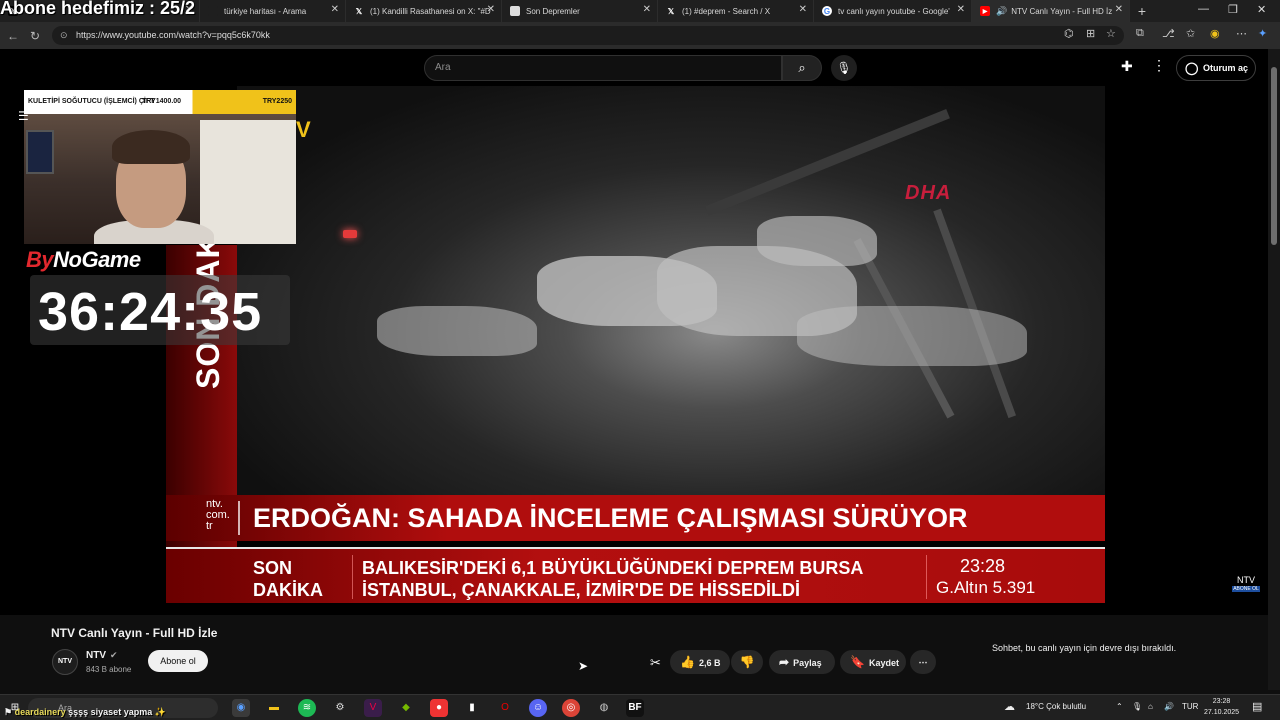  What do you see at coordinates (218, 515) in the screenshot?
I see `ntv-com-tr-brand: ntv. com. tr` at bounding box center [218, 515].